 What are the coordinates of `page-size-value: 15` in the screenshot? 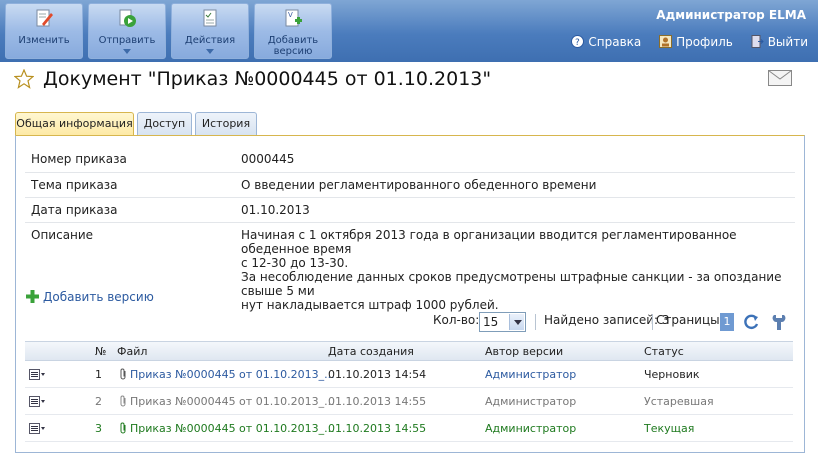 It's located at (491, 322).